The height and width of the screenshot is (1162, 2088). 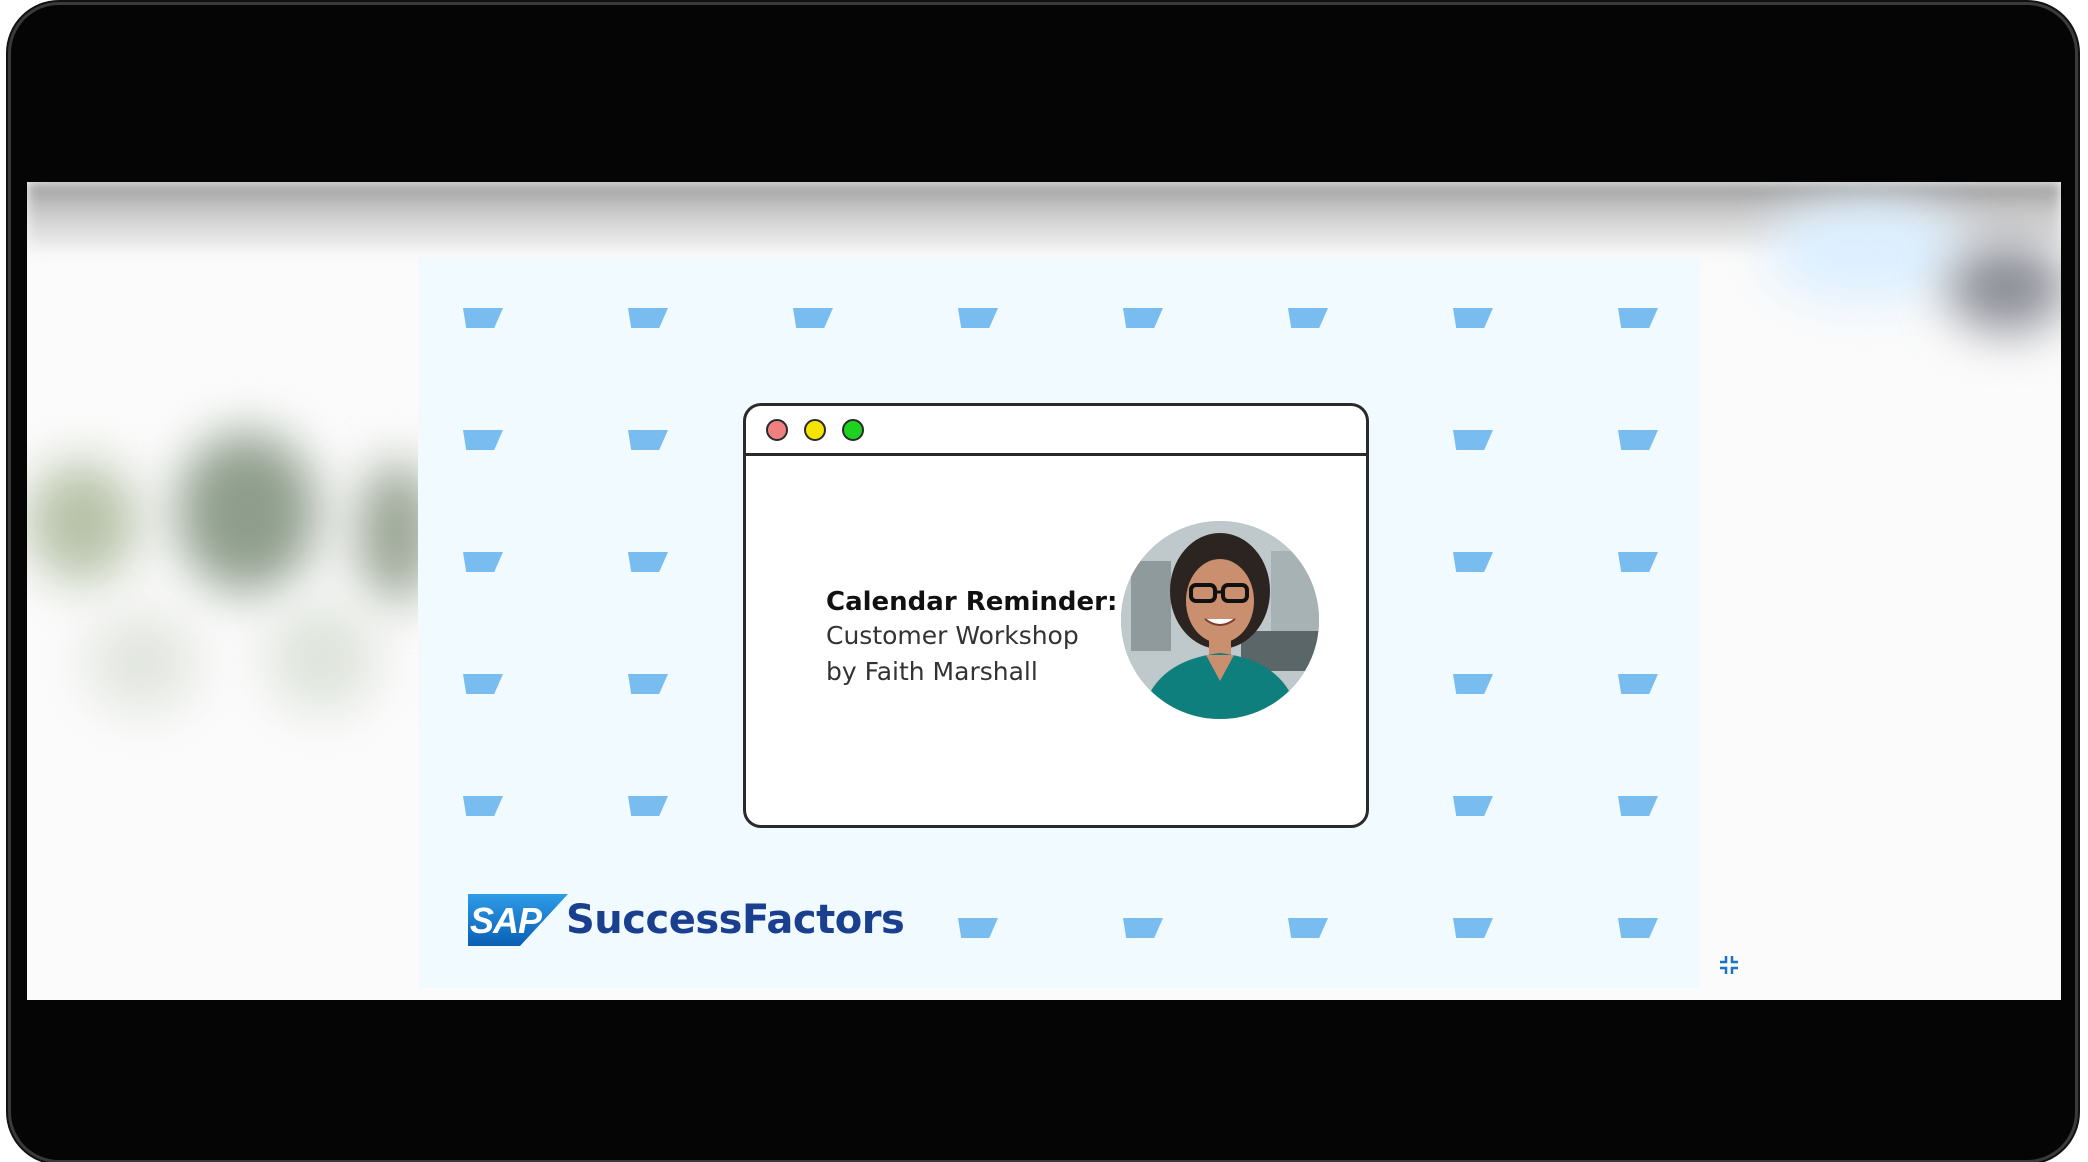 I want to click on presenter-avatar, so click(x=1220, y=620).